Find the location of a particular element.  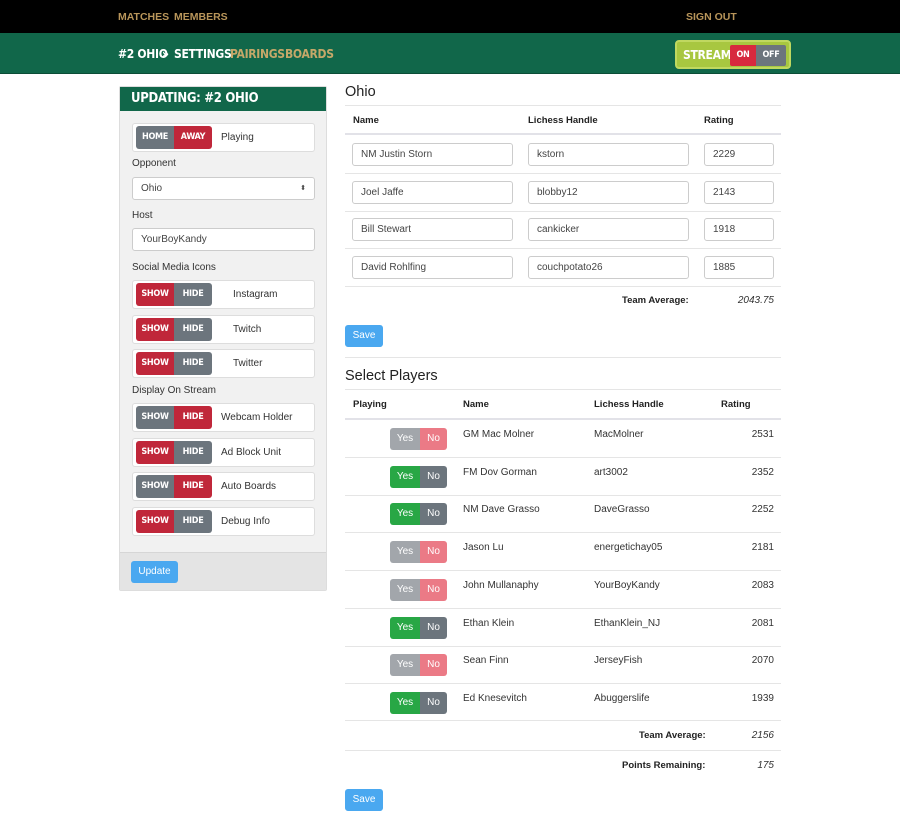

select-average-value: 2156 is located at coordinates (762, 735).